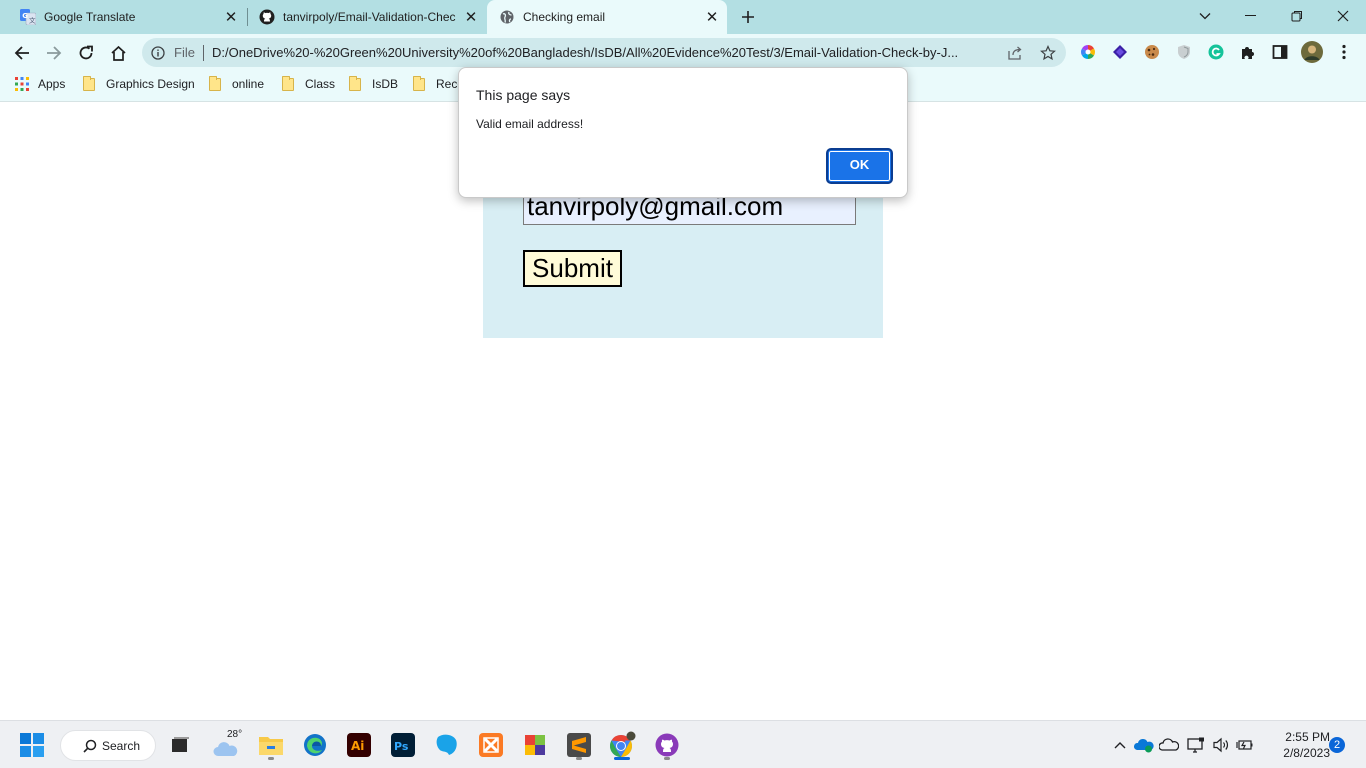 The height and width of the screenshot is (768, 1366). I want to click on back-button, so click(22, 53).